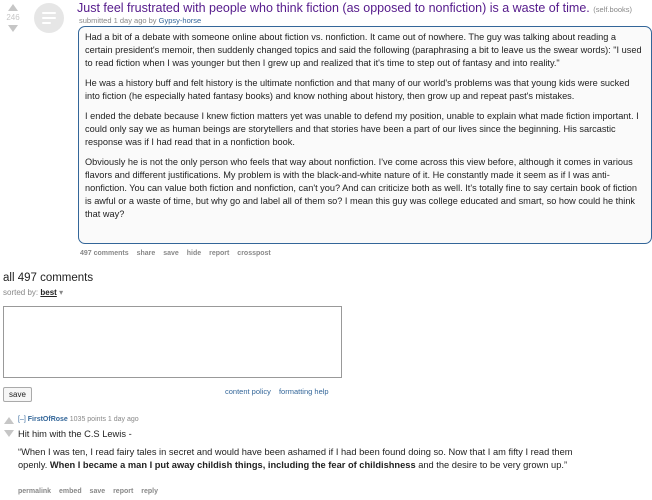  I want to click on comment-buttons: permalink embed save report reply, so click(91, 491).